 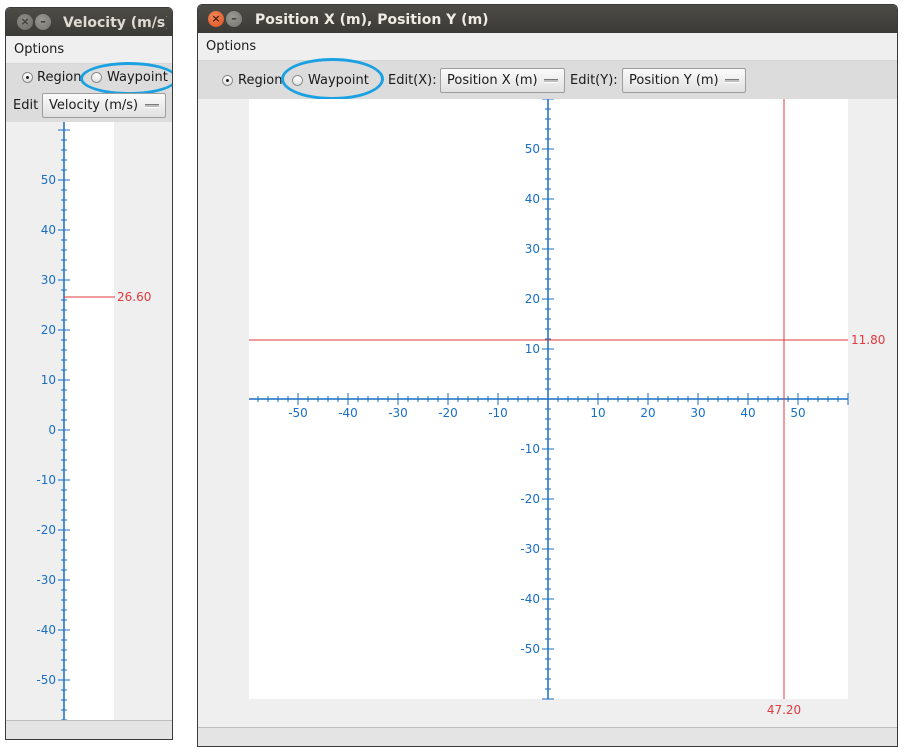 What do you see at coordinates (89, 92) in the screenshot?
I see `velocity-toolbar: Region Waypoint Edit Velocity (m/s)` at bounding box center [89, 92].